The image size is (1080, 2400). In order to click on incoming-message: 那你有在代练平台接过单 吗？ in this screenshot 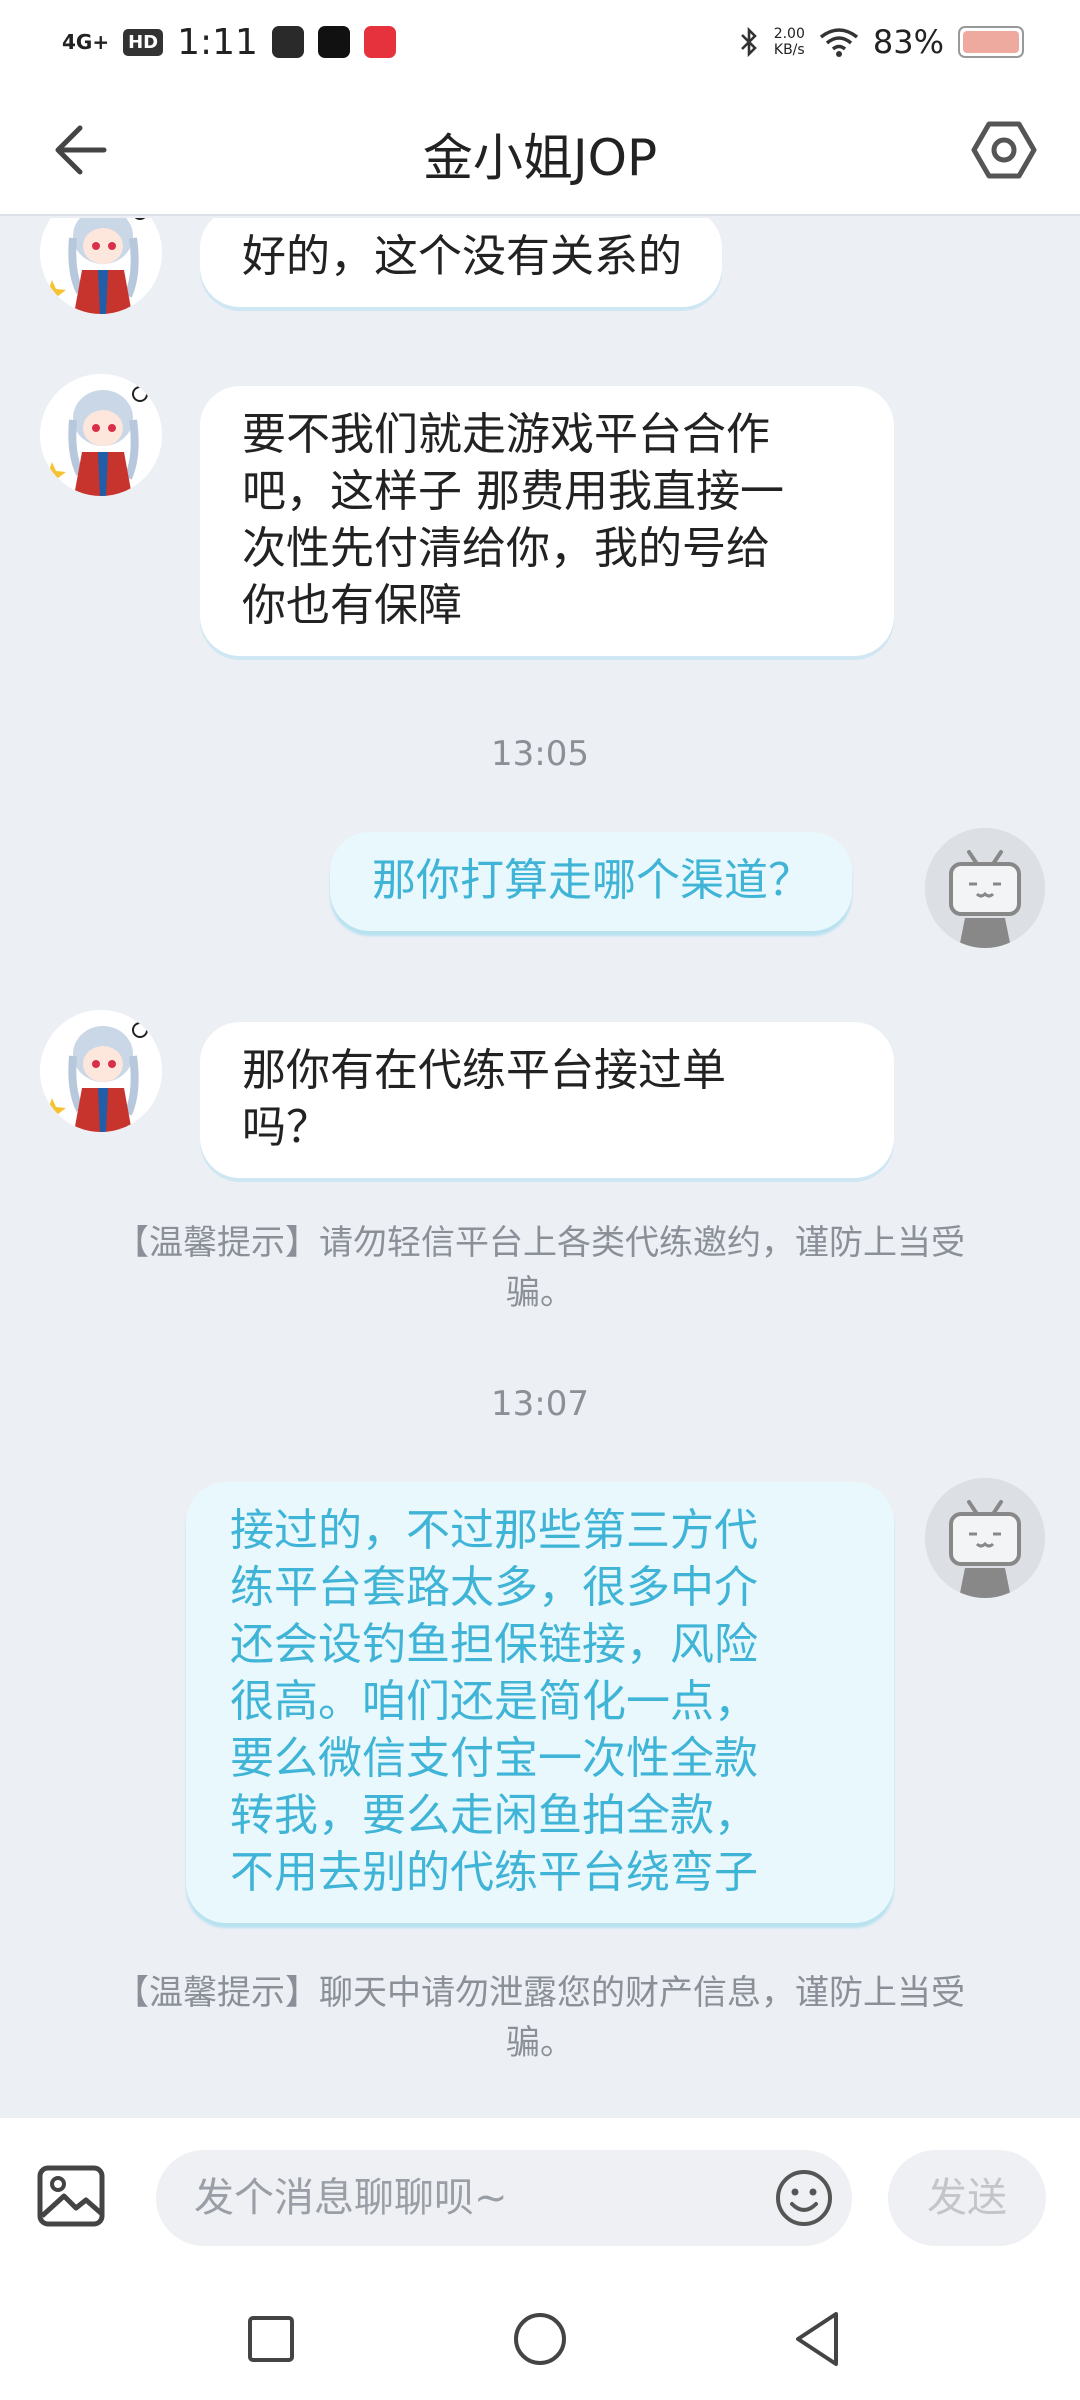, I will do `click(547, 1100)`.